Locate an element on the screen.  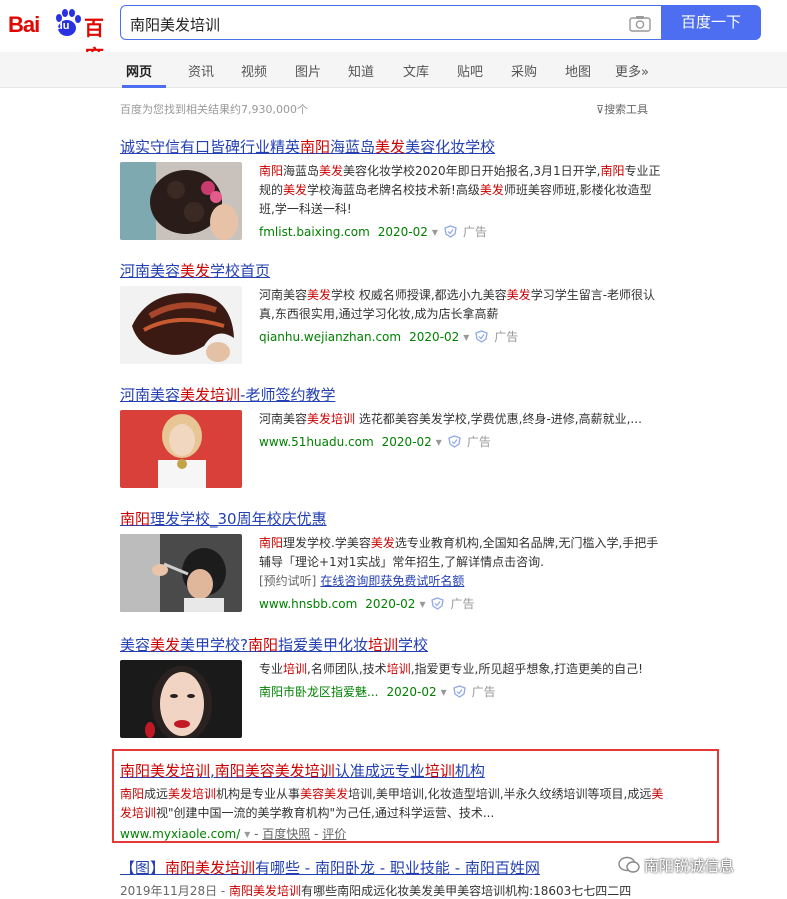
tab-images: 图片 is located at coordinates (308, 70).